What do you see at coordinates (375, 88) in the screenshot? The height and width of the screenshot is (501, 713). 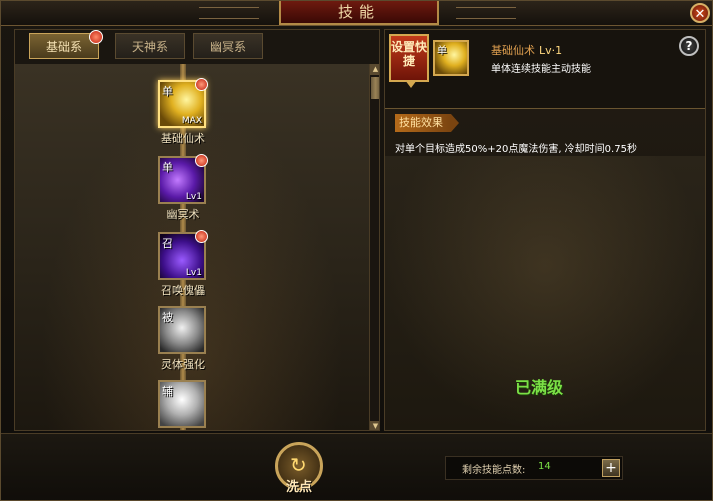 I see `scroll-thumb` at bounding box center [375, 88].